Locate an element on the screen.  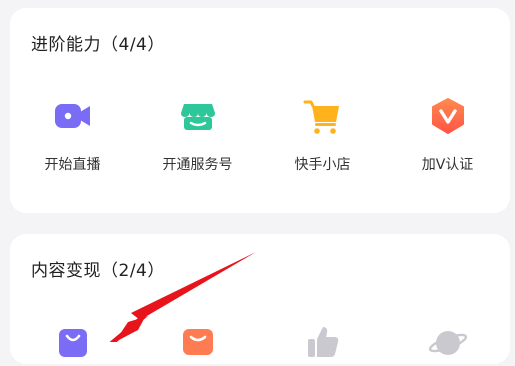
storefront-icon is located at coordinates (198, 116).